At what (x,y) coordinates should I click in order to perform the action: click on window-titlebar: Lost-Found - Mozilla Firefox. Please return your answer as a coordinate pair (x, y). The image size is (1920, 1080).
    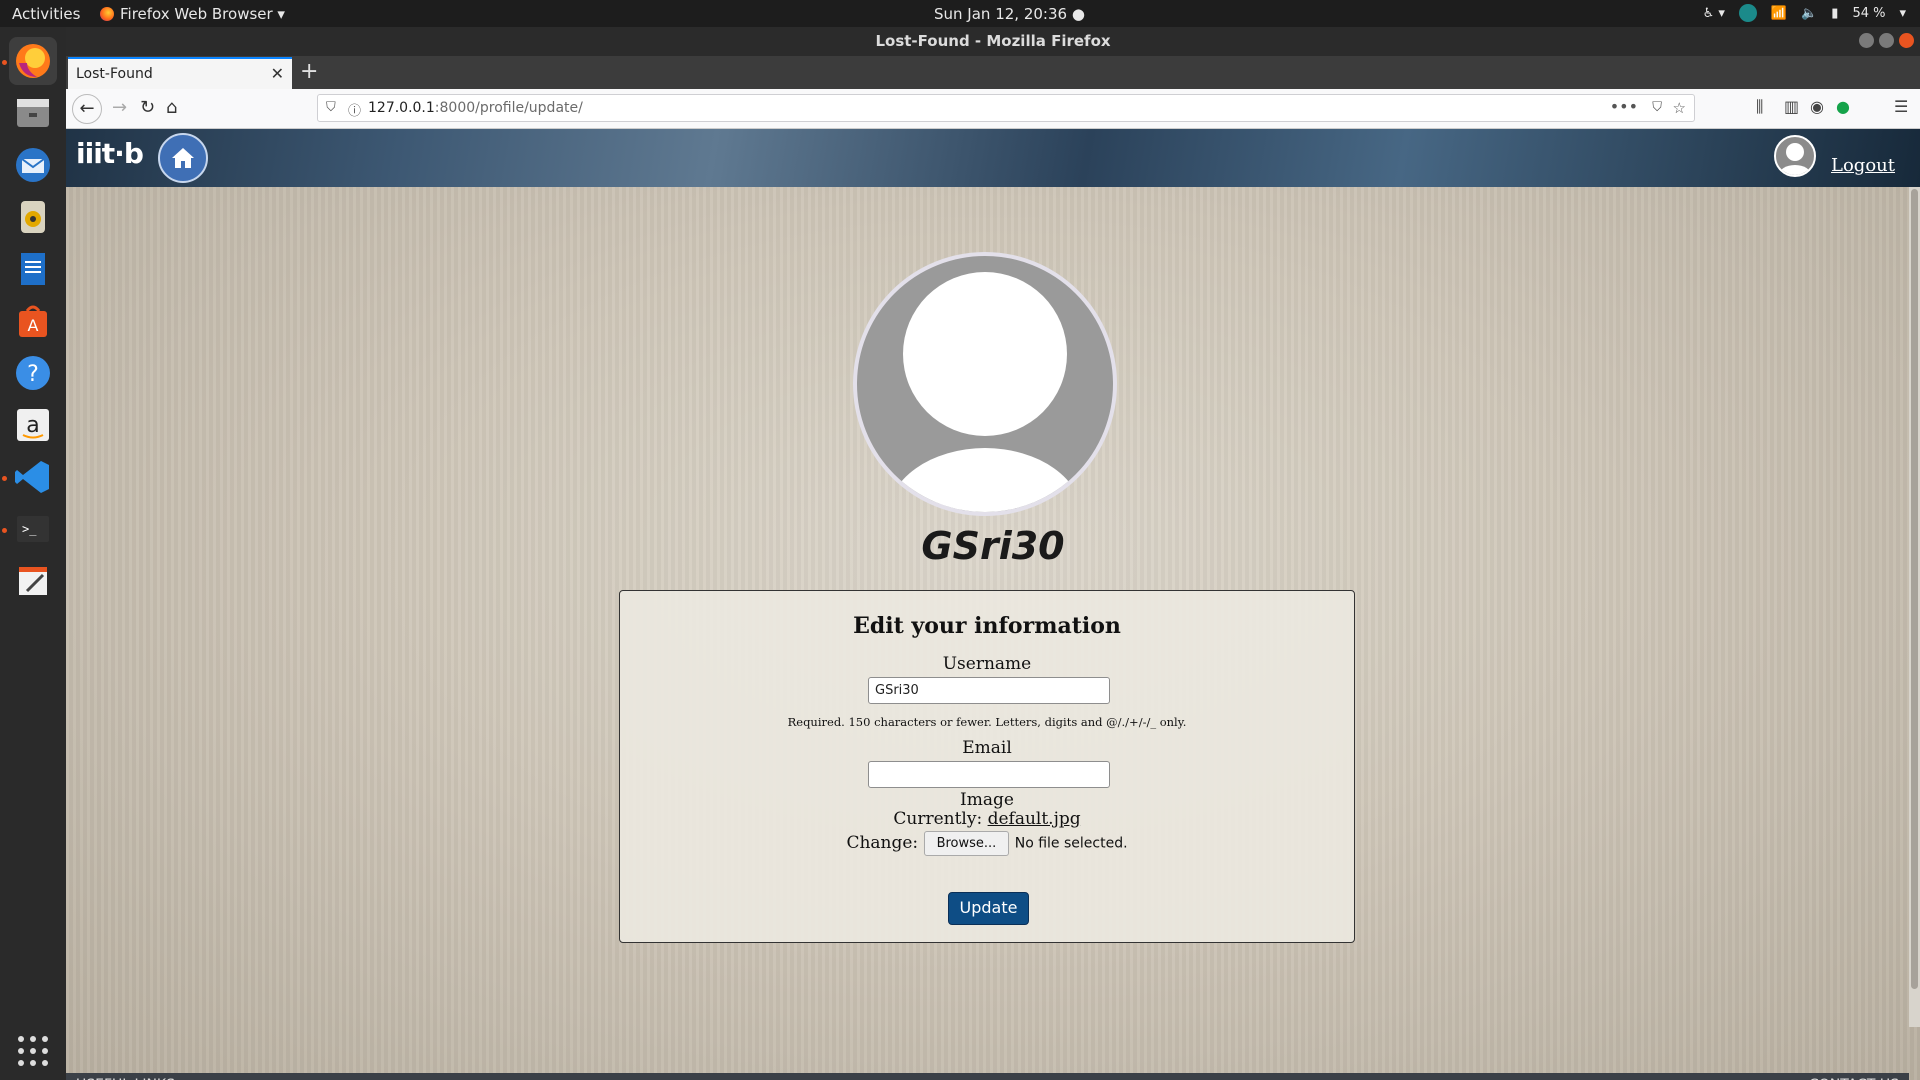
    Looking at the image, I should click on (993, 41).